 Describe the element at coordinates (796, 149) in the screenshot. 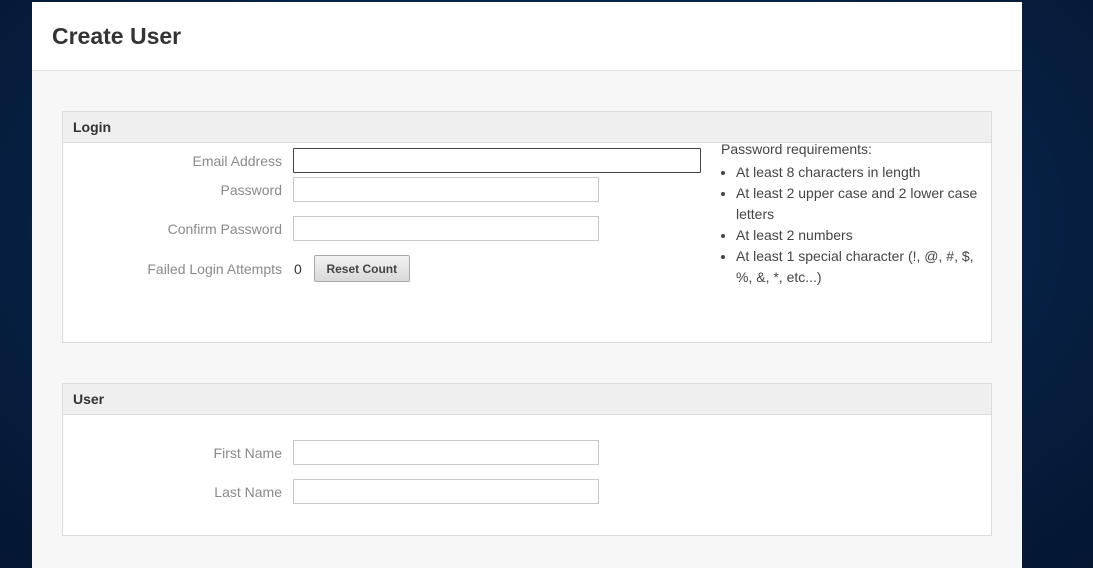

I see `password-requirements-title: Password requirements:` at that location.